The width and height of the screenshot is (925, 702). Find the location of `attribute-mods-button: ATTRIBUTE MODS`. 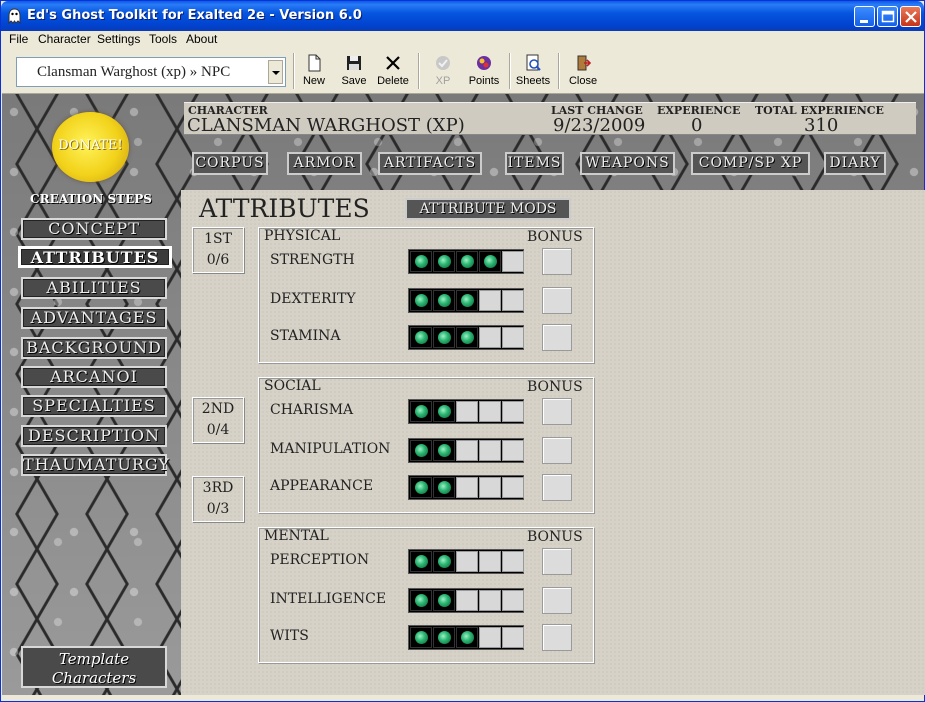

attribute-mods-button: ATTRIBUTE MODS is located at coordinates (488, 209).